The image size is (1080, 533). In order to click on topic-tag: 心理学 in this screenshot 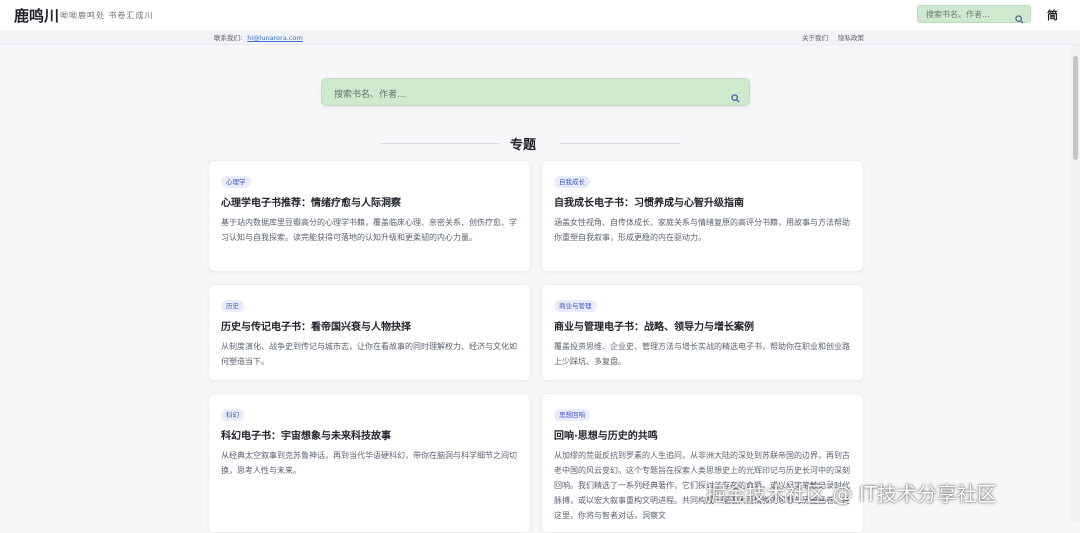, I will do `click(236, 182)`.